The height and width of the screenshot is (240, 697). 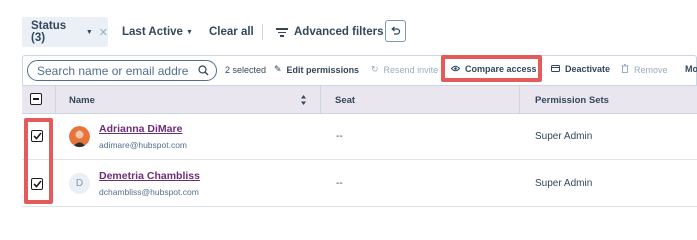 I want to click on resend-invite-label: Resend invite, so click(x=411, y=69).